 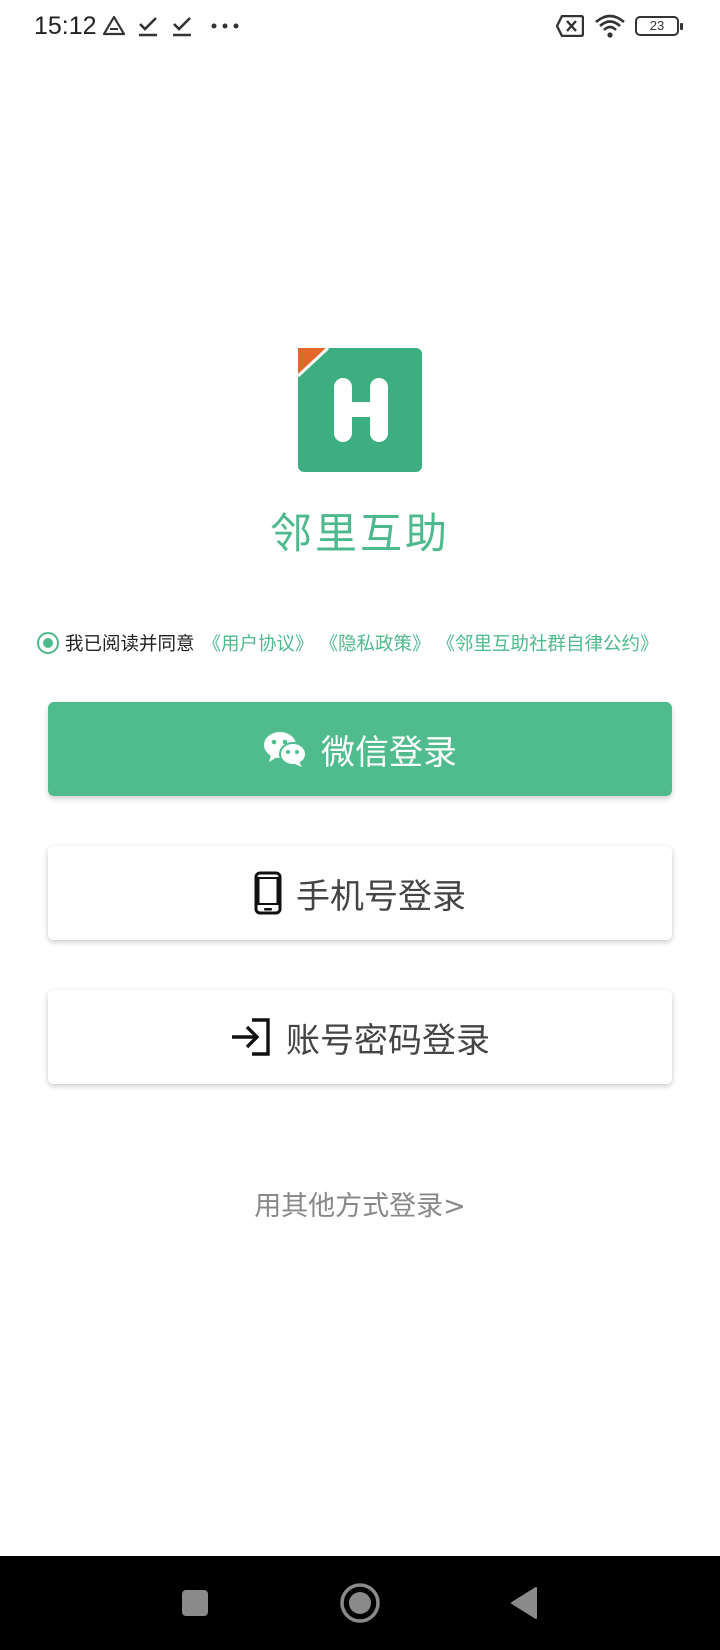 I want to click on agree-prefix: 我已阅读并同意, so click(x=130, y=644).